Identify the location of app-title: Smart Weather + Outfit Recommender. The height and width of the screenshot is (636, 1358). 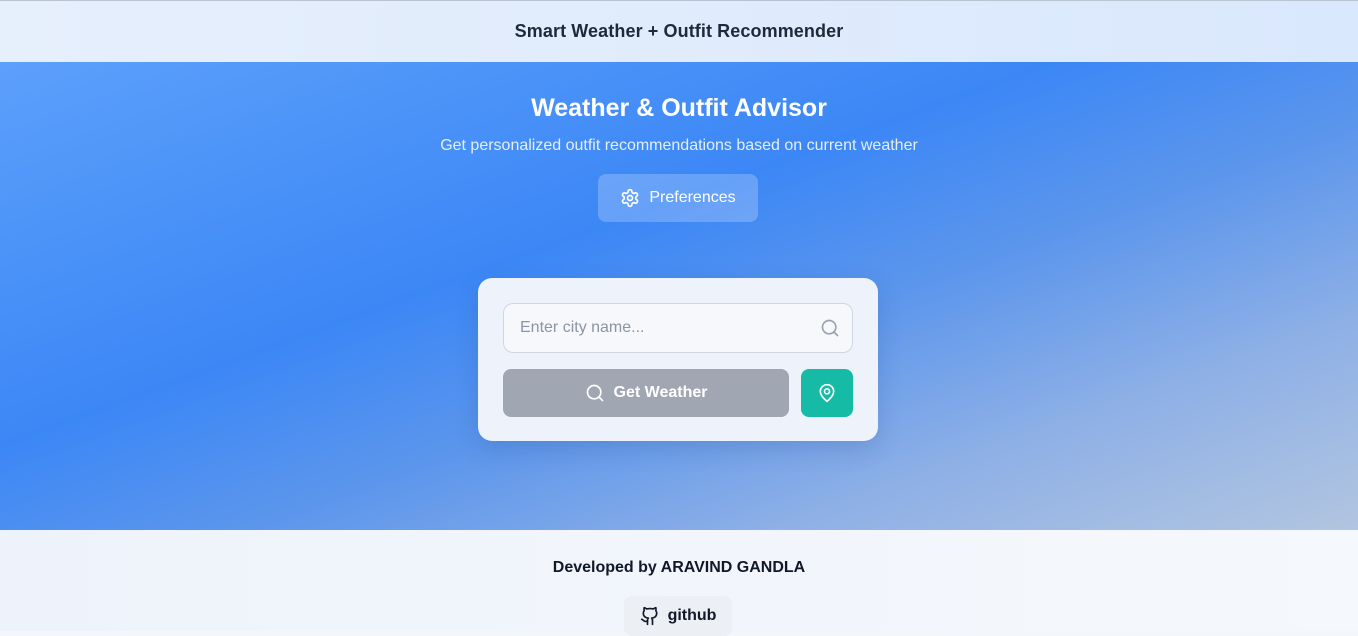
(679, 31).